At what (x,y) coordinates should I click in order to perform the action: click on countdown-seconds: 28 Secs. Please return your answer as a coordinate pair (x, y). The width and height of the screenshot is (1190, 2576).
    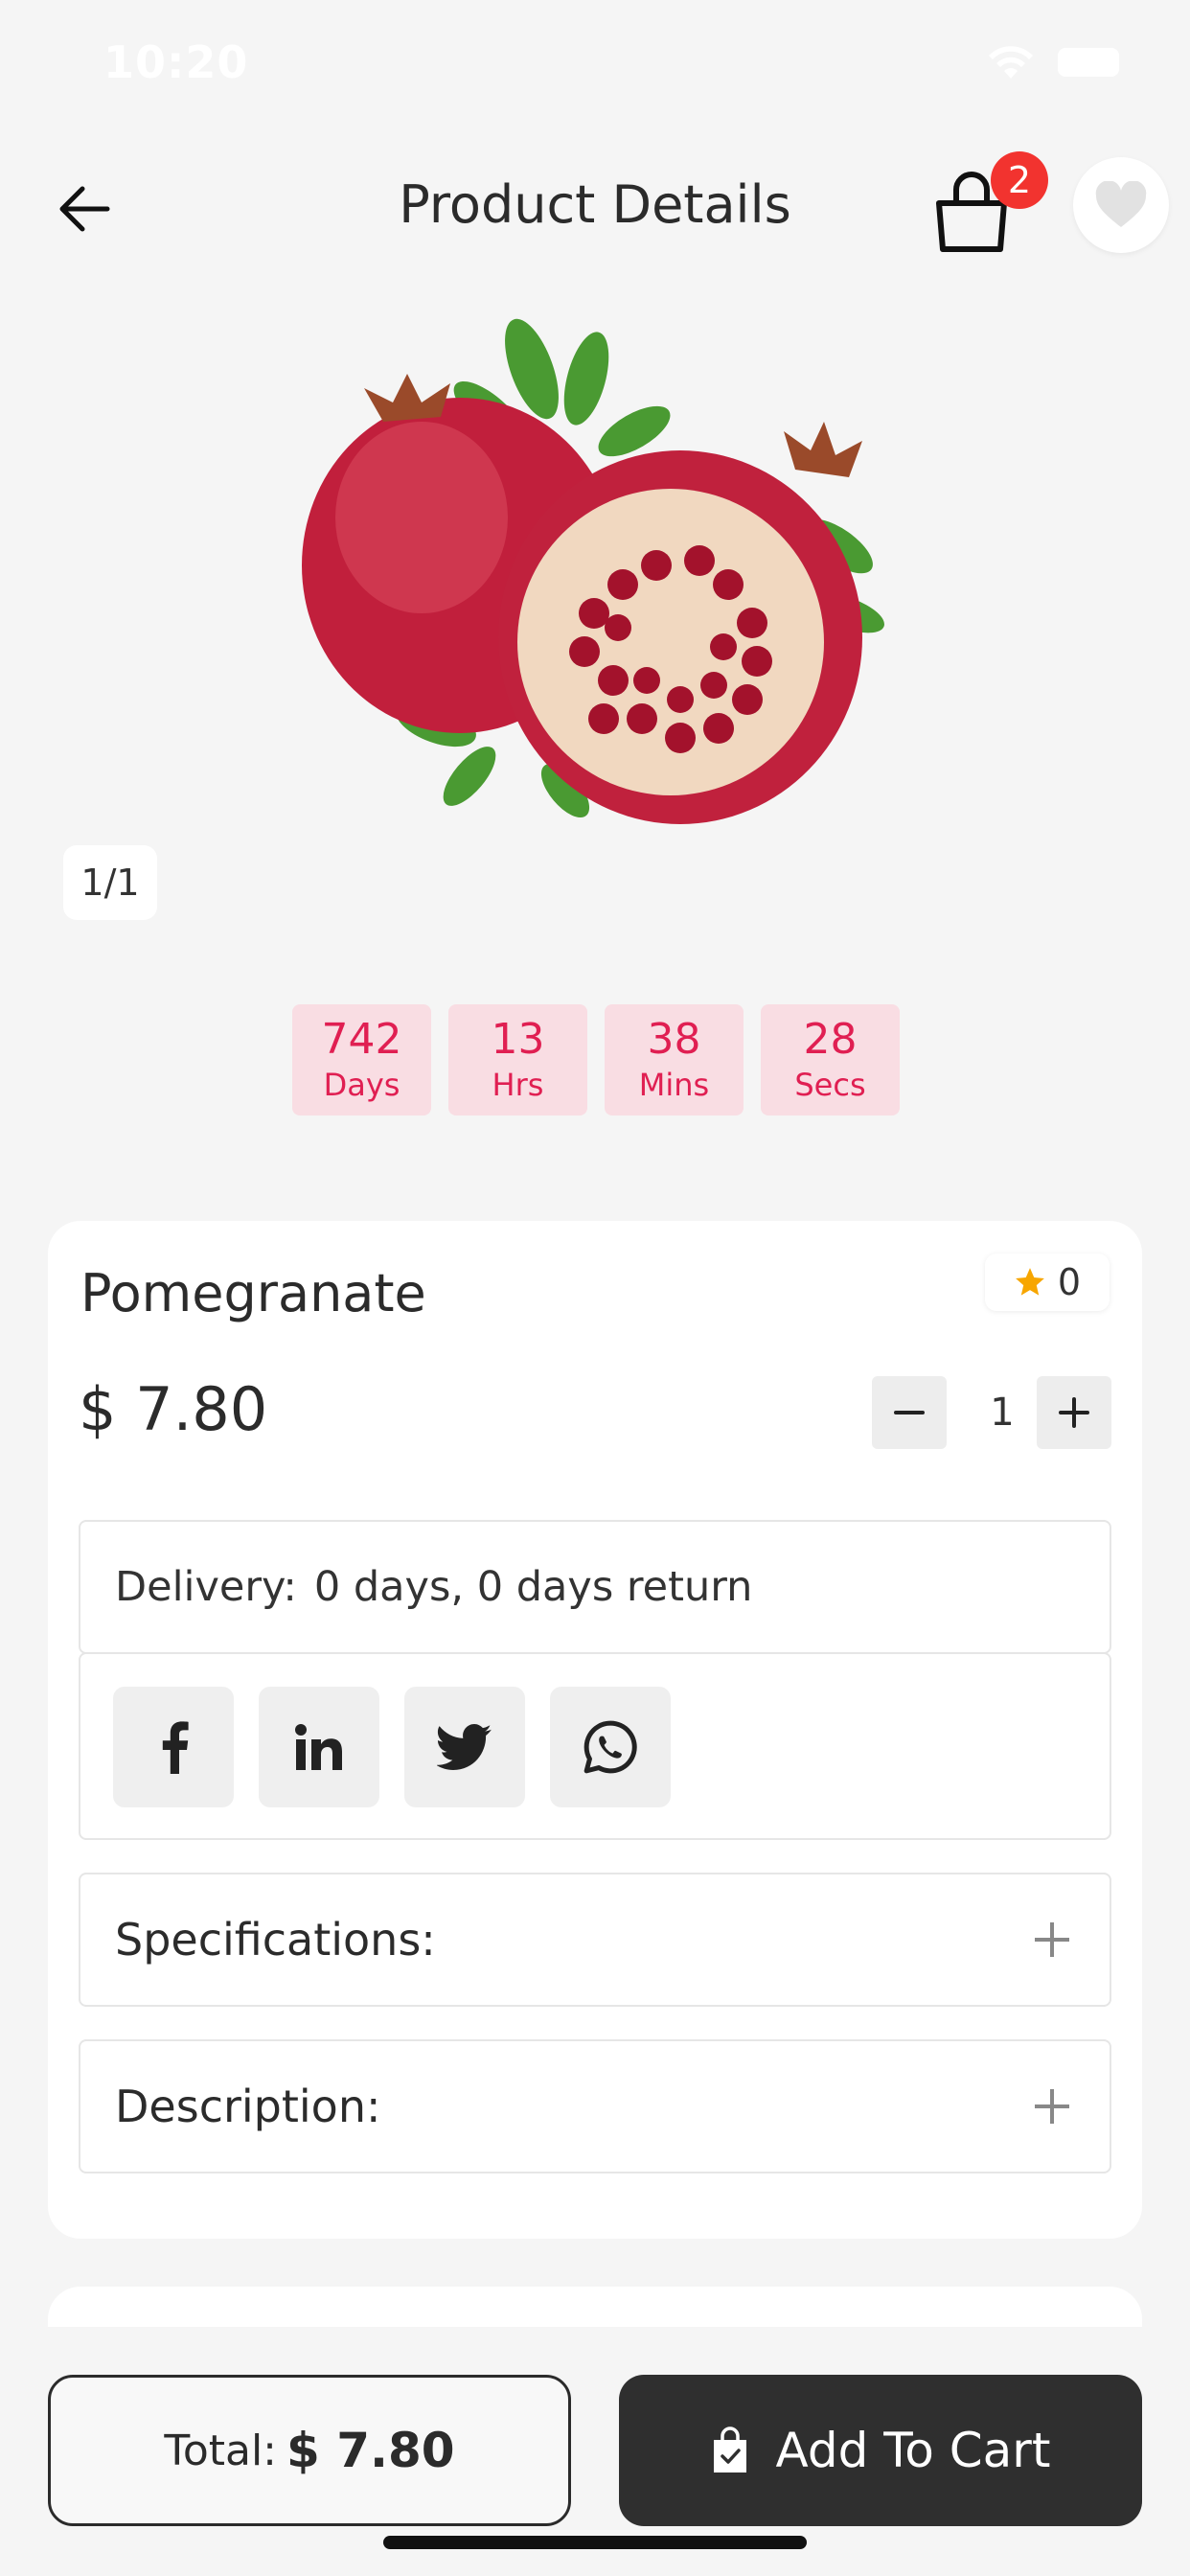
    Looking at the image, I should click on (831, 1060).